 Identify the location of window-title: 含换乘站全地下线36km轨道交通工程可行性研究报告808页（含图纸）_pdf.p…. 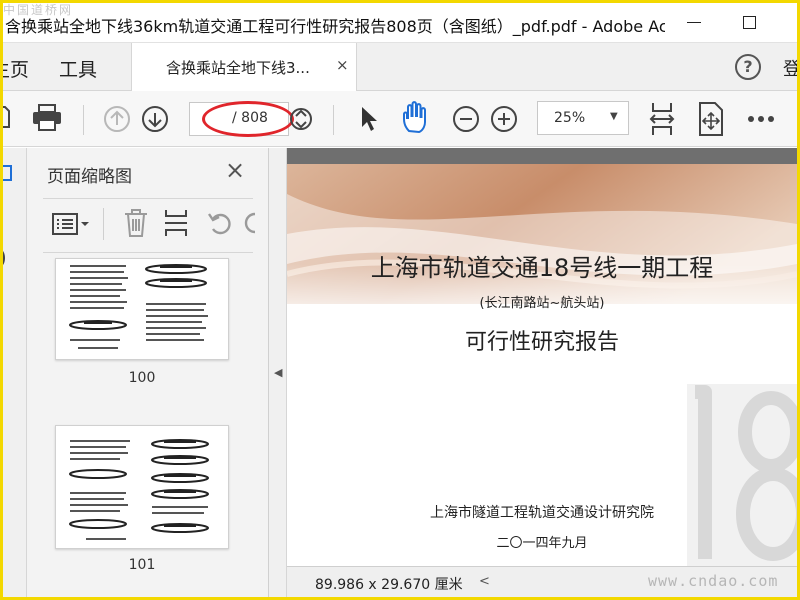
(335, 26).